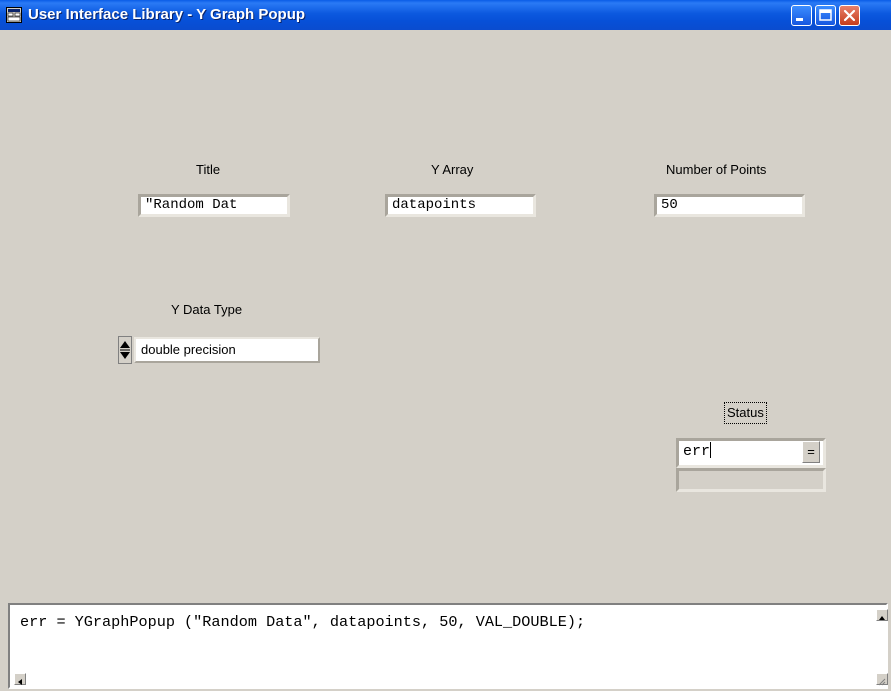 The height and width of the screenshot is (691, 891). What do you see at coordinates (711, 450) in the screenshot?
I see `text-caret` at bounding box center [711, 450].